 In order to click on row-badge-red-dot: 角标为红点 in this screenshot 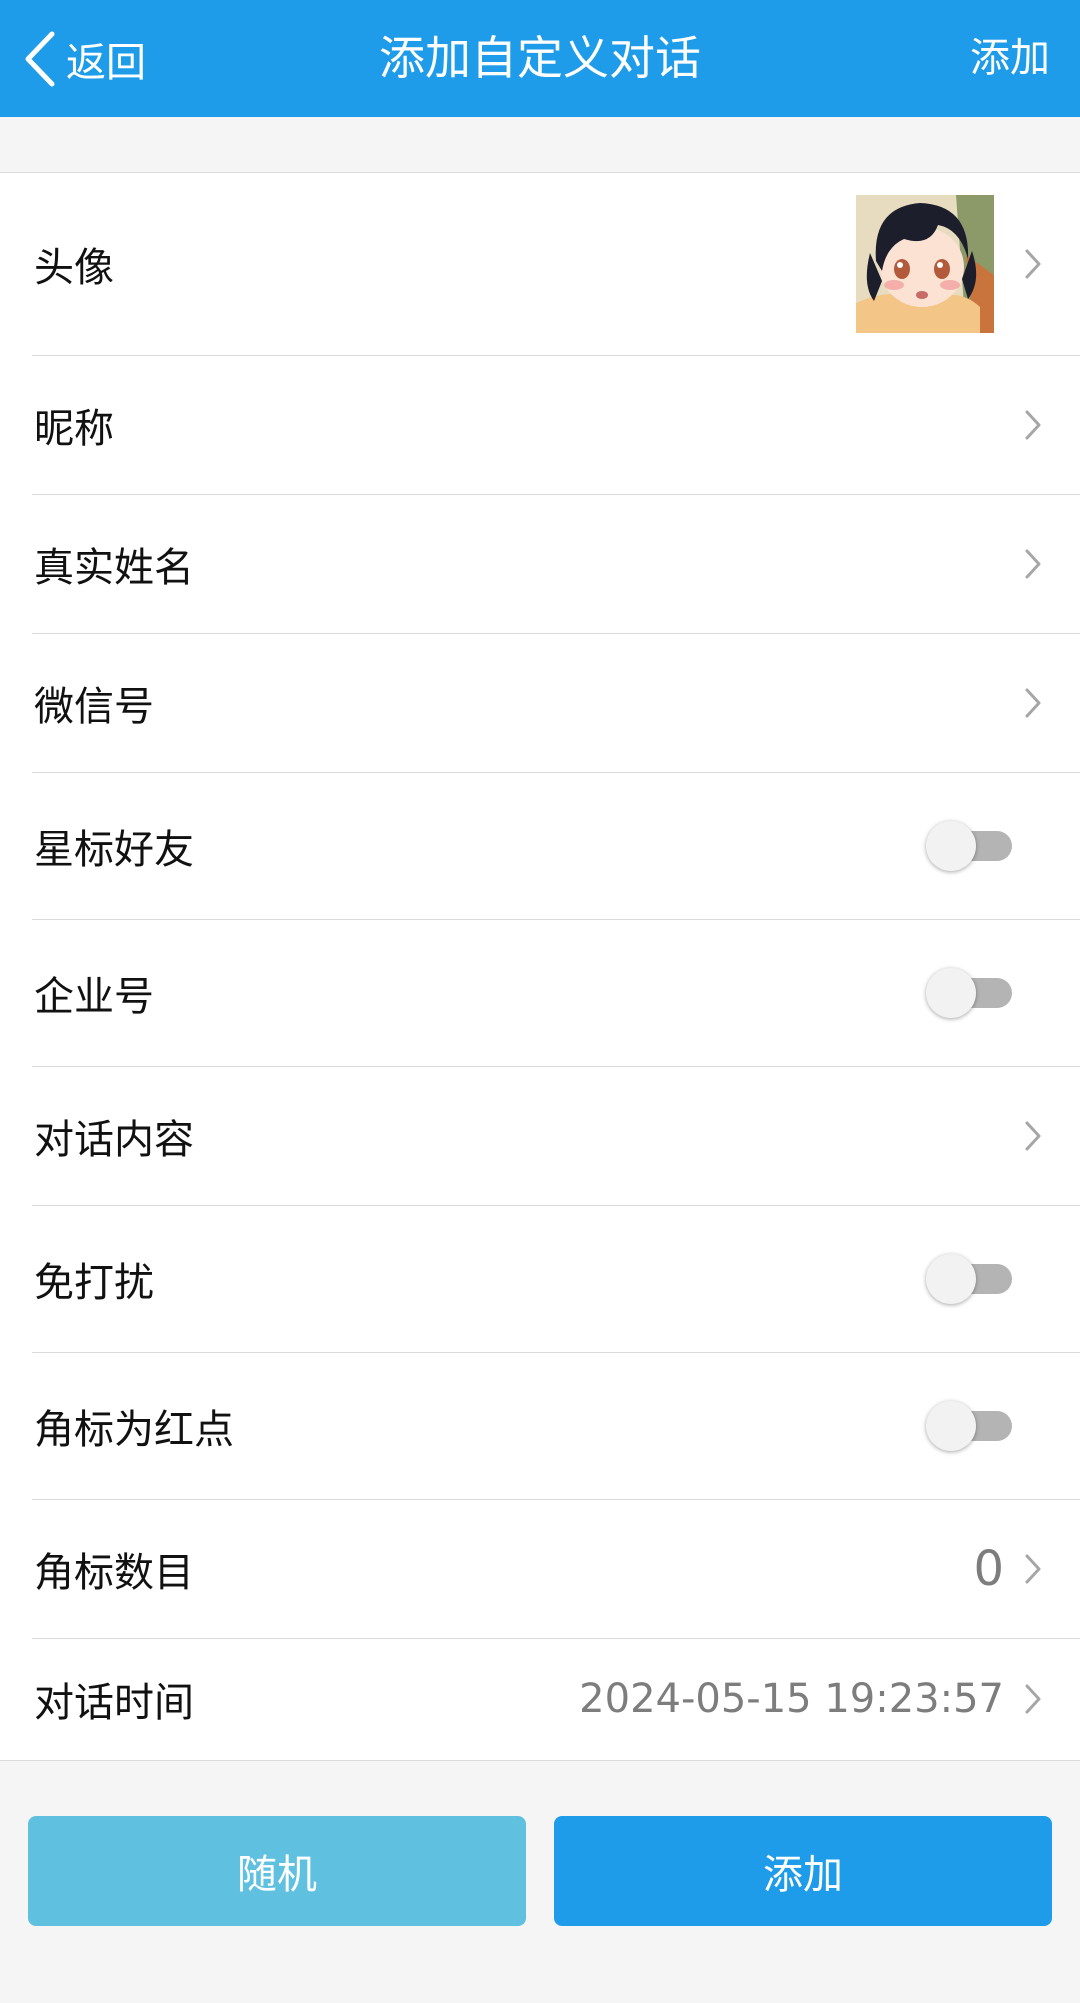, I will do `click(540, 1425)`.